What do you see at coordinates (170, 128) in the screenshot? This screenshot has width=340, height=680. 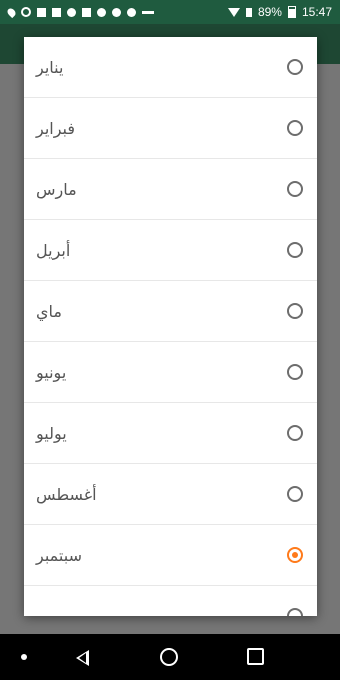 I see `month-option: فبراير` at bounding box center [170, 128].